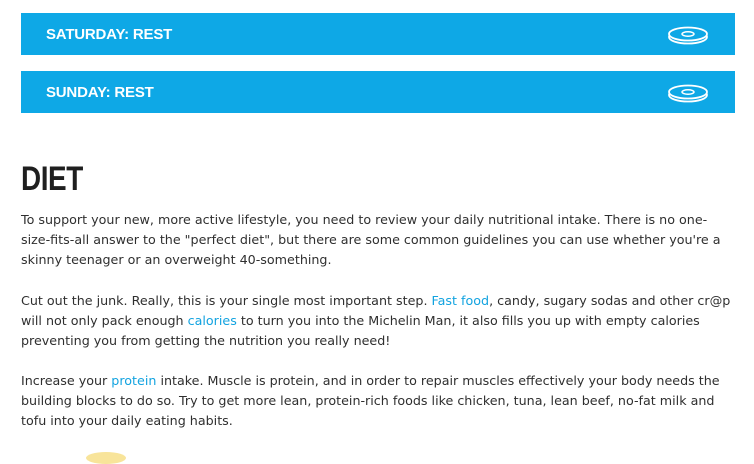 Image resolution: width=754 pixels, height=464 pixels. I want to click on calories-link: calories, so click(212, 320).